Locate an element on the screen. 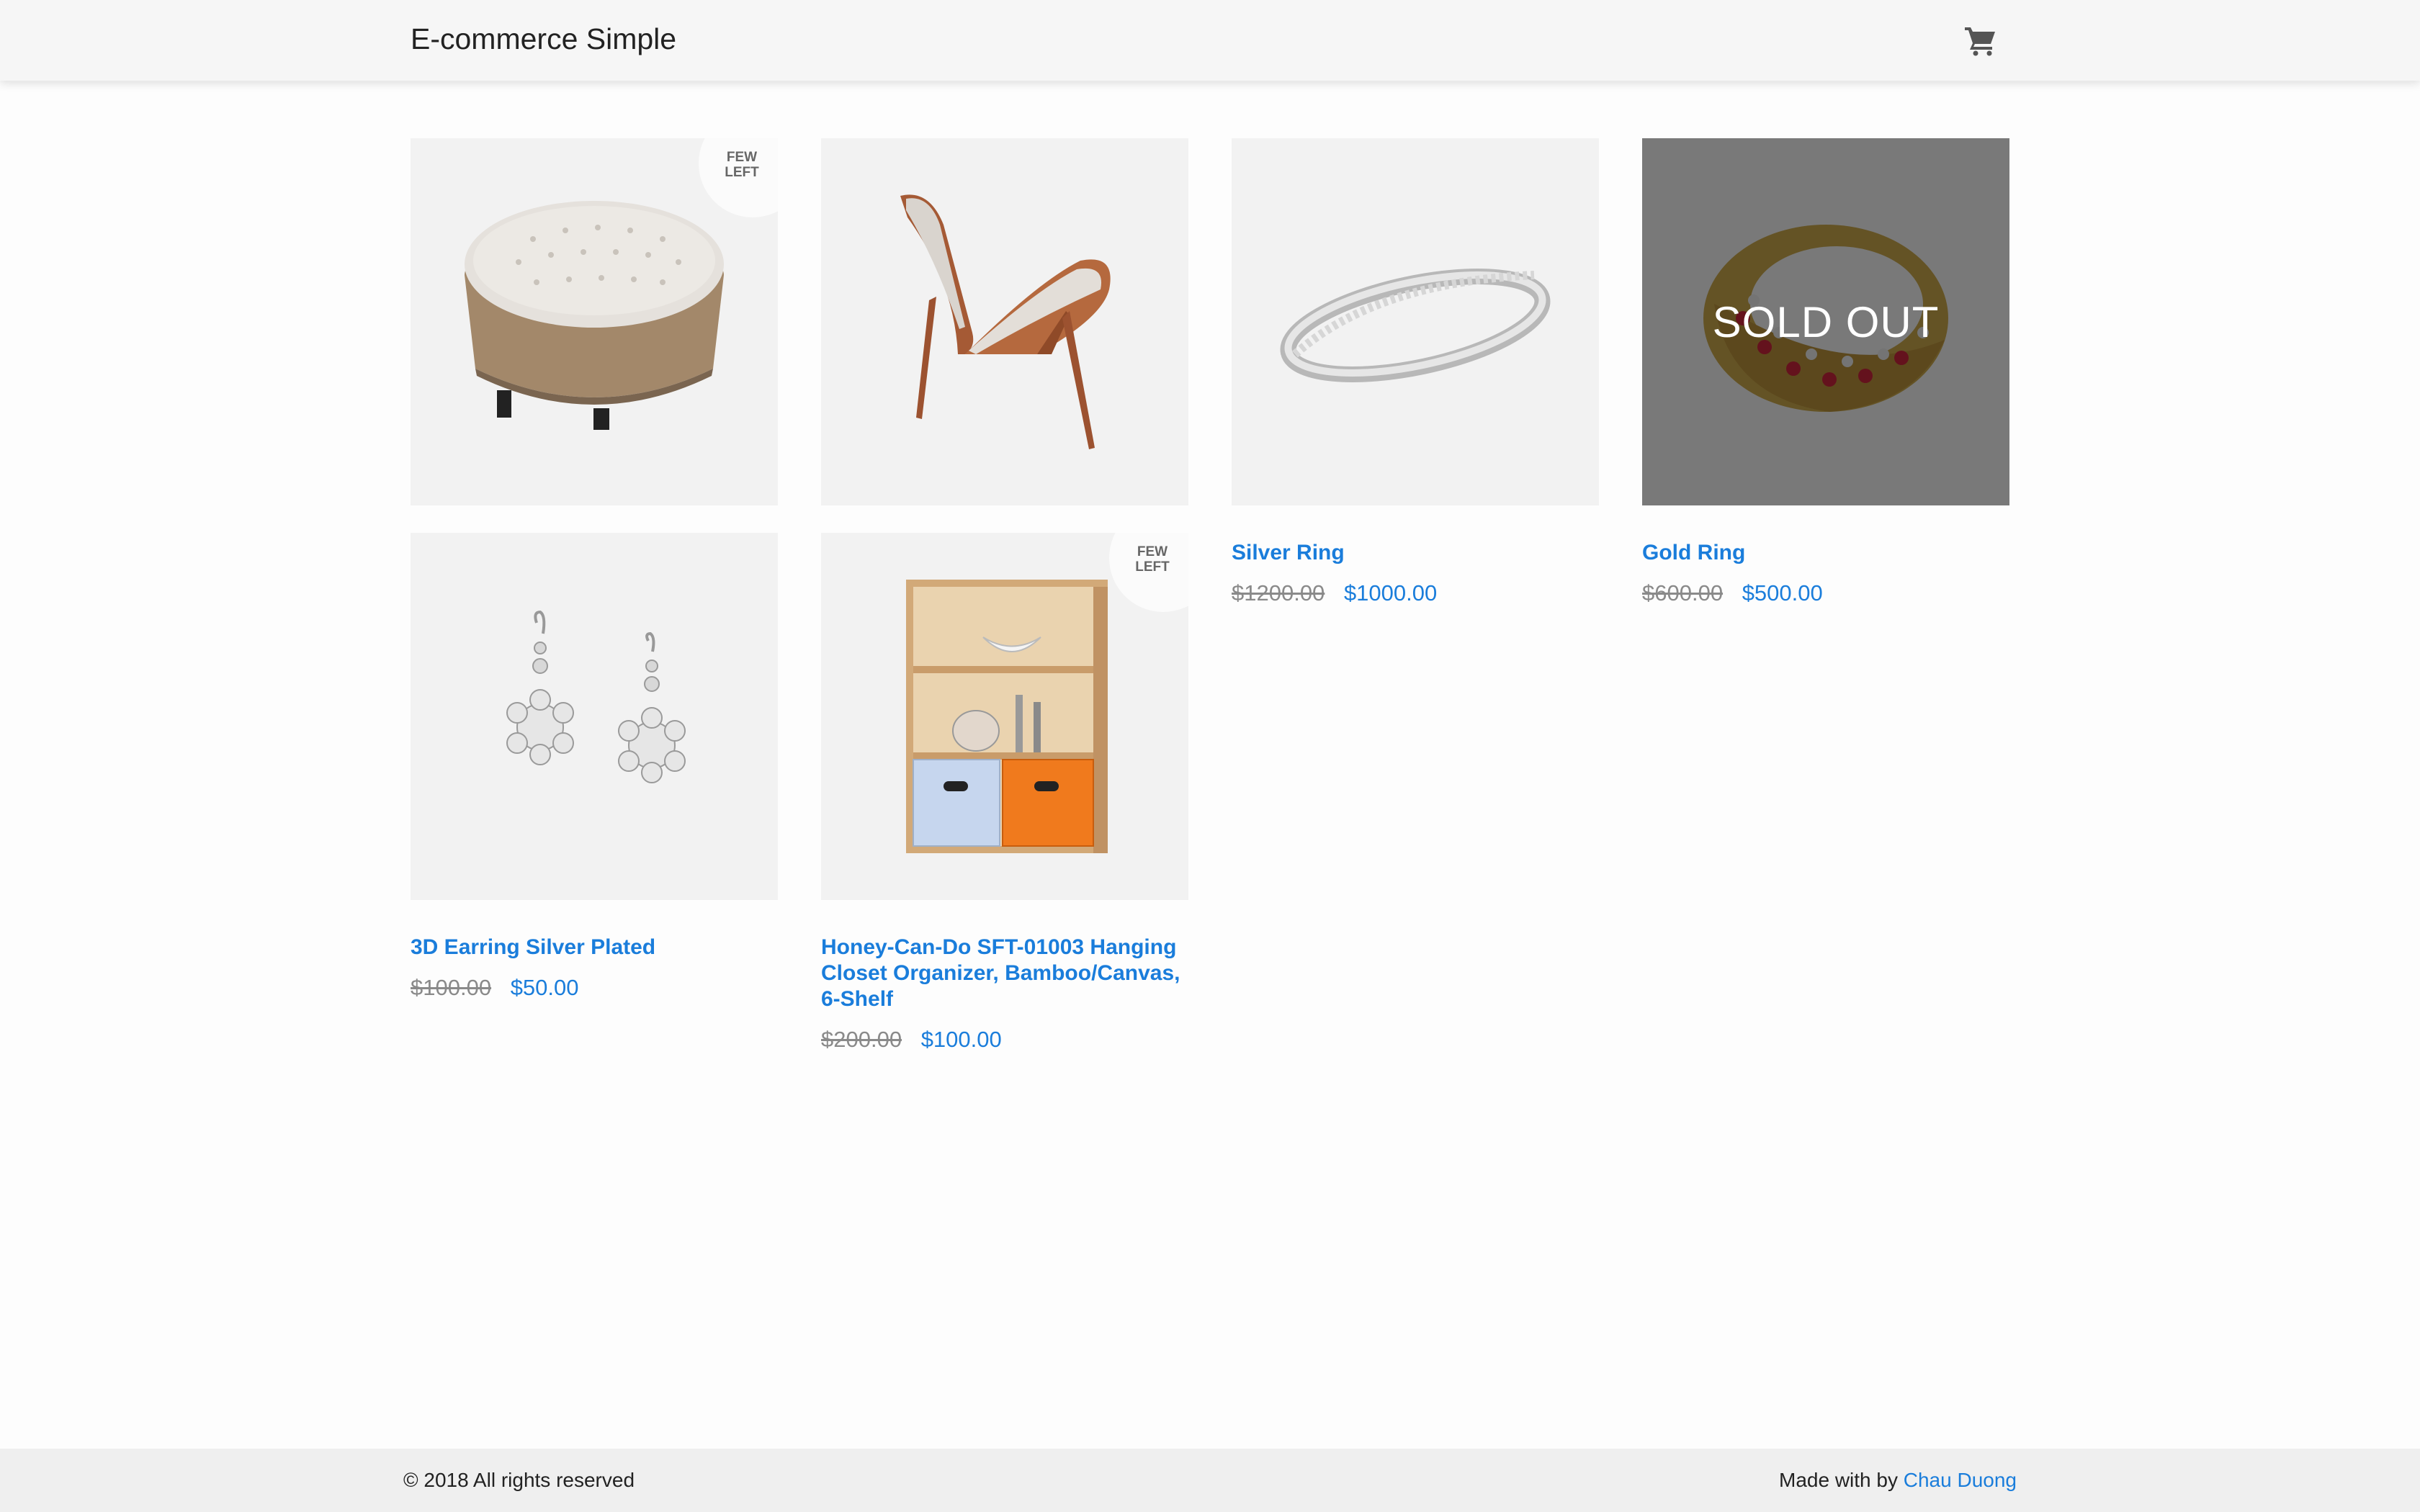 The image size is (2420, 1512). product-card: FEW LEFT is located at coordinates (594, 321).